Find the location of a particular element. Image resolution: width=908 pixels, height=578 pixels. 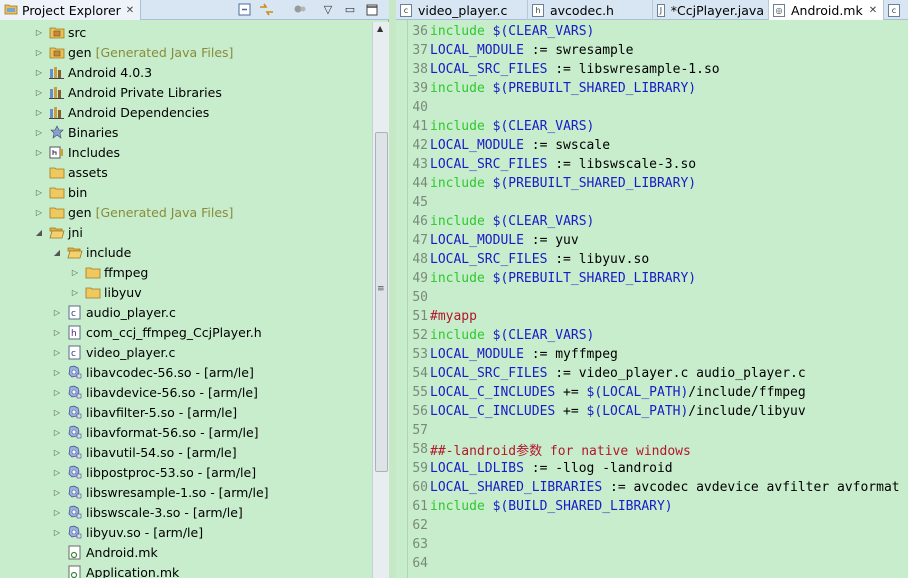

code-line: 61 include $(BUILD_SHARED_LIBRARY) is located at coordinates (541, 506).